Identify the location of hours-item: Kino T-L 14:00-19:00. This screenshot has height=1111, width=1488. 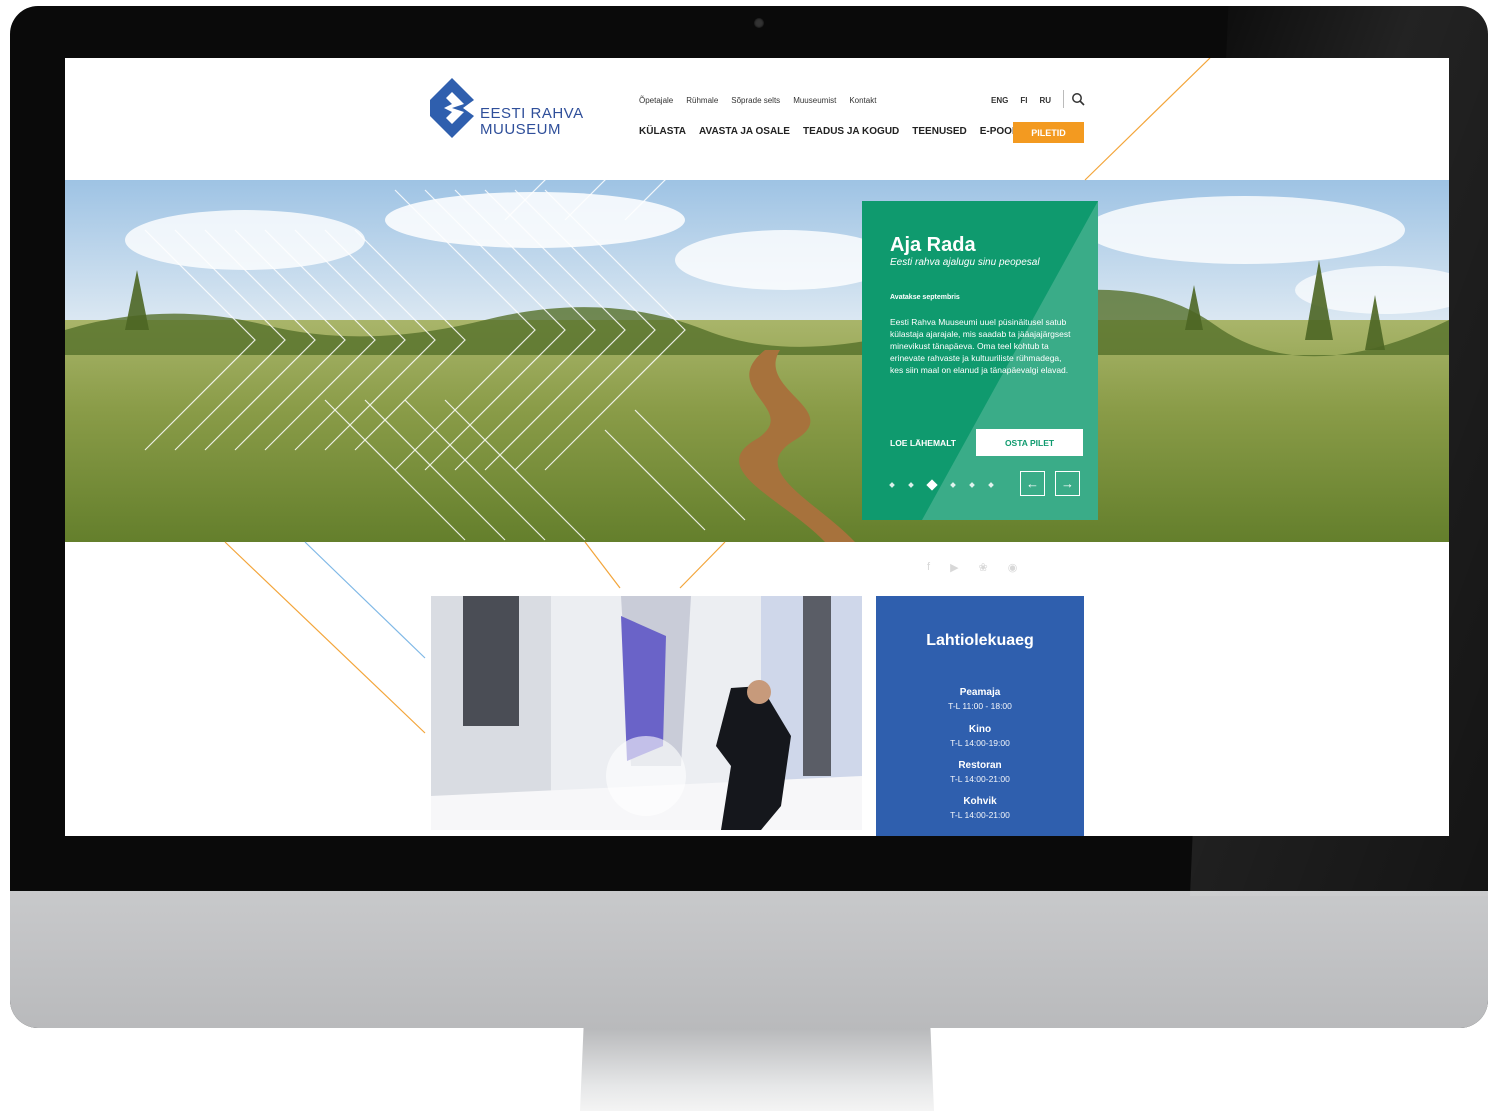
(980, 736).